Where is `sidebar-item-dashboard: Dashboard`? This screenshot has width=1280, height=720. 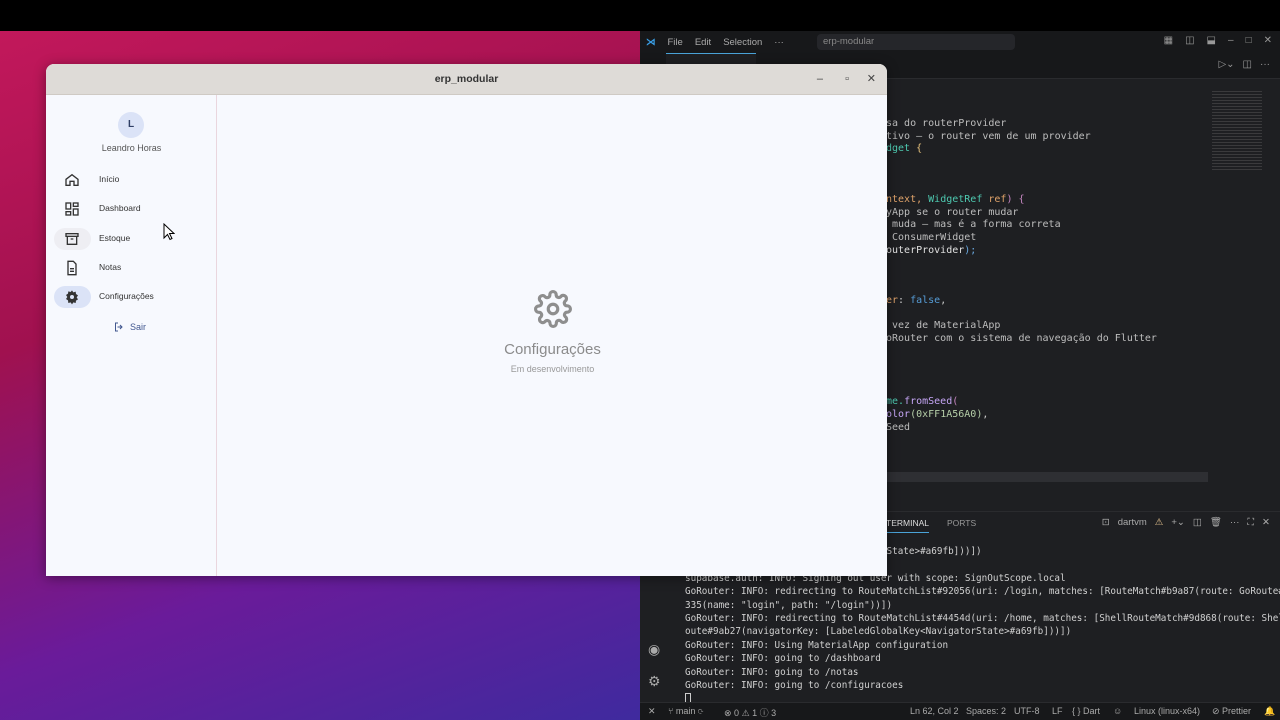 sidebar-item-dashboard: Dashboard is located at coordinates (129, 209).